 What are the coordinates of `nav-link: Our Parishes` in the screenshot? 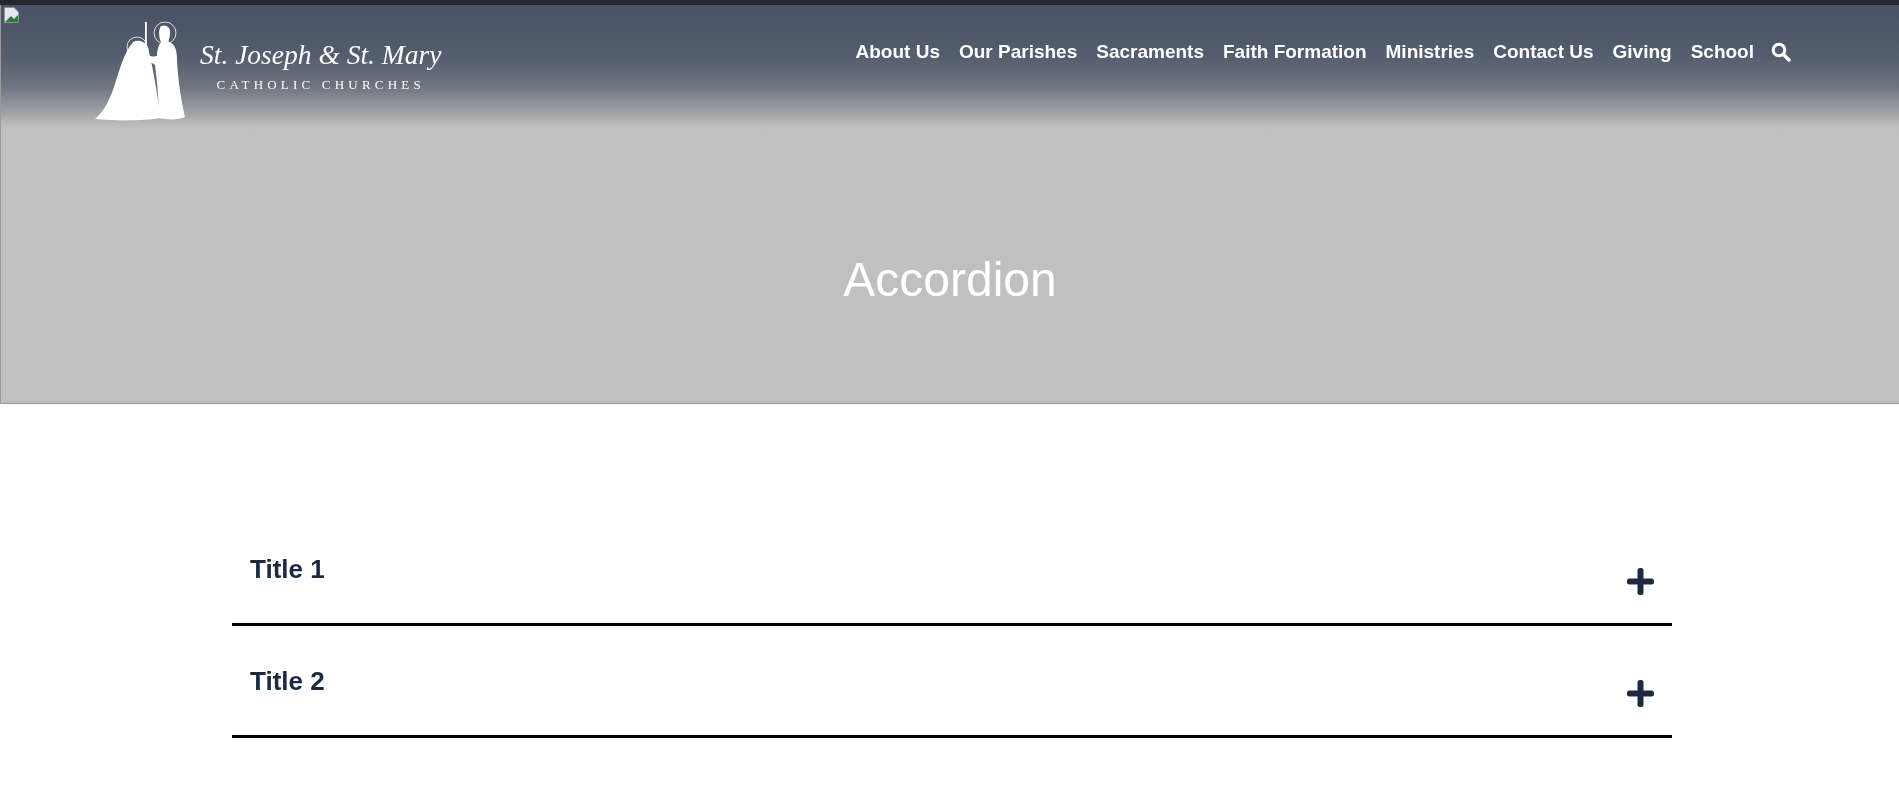 It's located at (1018, 52).